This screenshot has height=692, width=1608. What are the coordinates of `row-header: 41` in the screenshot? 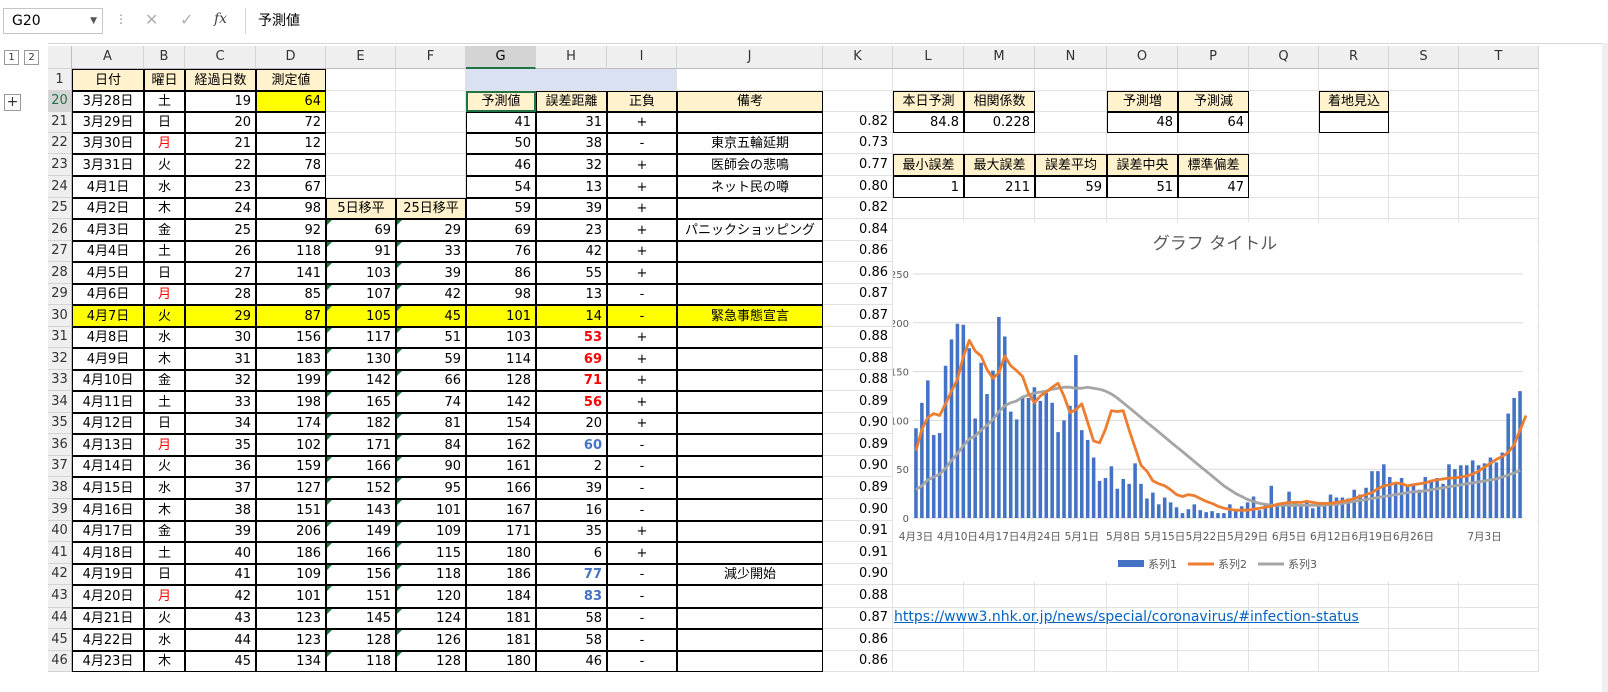 It's located at (60, 553).